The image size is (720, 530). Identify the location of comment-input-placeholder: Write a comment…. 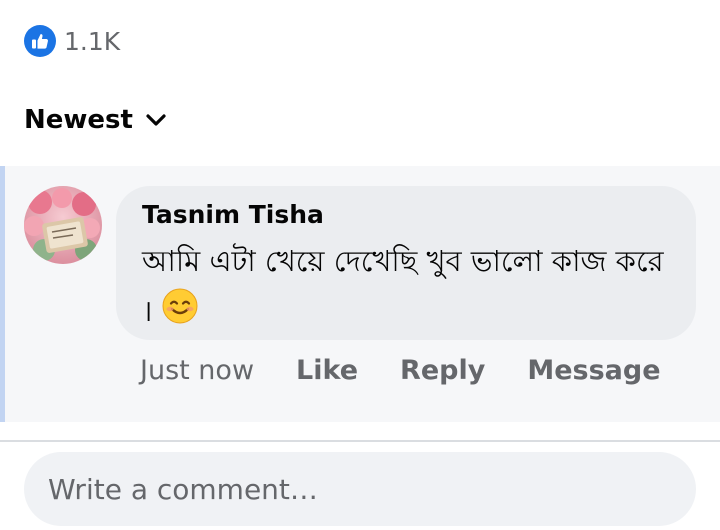
(183, 489).